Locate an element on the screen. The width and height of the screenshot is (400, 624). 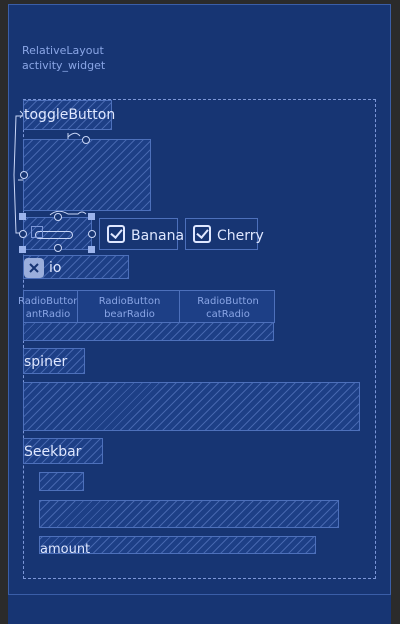
anchor-top is located at coordinates (58, 217).